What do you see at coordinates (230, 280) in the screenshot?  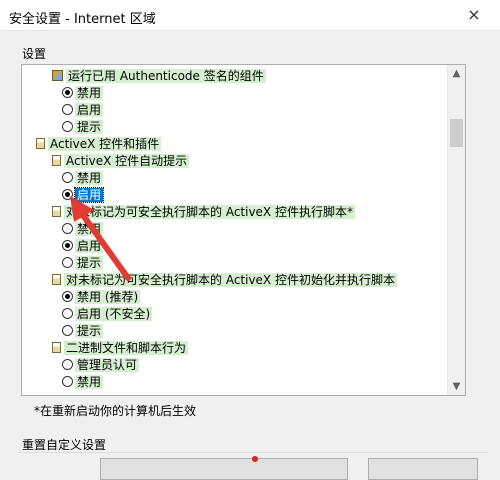 I see `tree-item-label: 对未标记为可安全执行脚本的 ActiveX 控件初始化并执行脚本` at bounding box center [230, 280].